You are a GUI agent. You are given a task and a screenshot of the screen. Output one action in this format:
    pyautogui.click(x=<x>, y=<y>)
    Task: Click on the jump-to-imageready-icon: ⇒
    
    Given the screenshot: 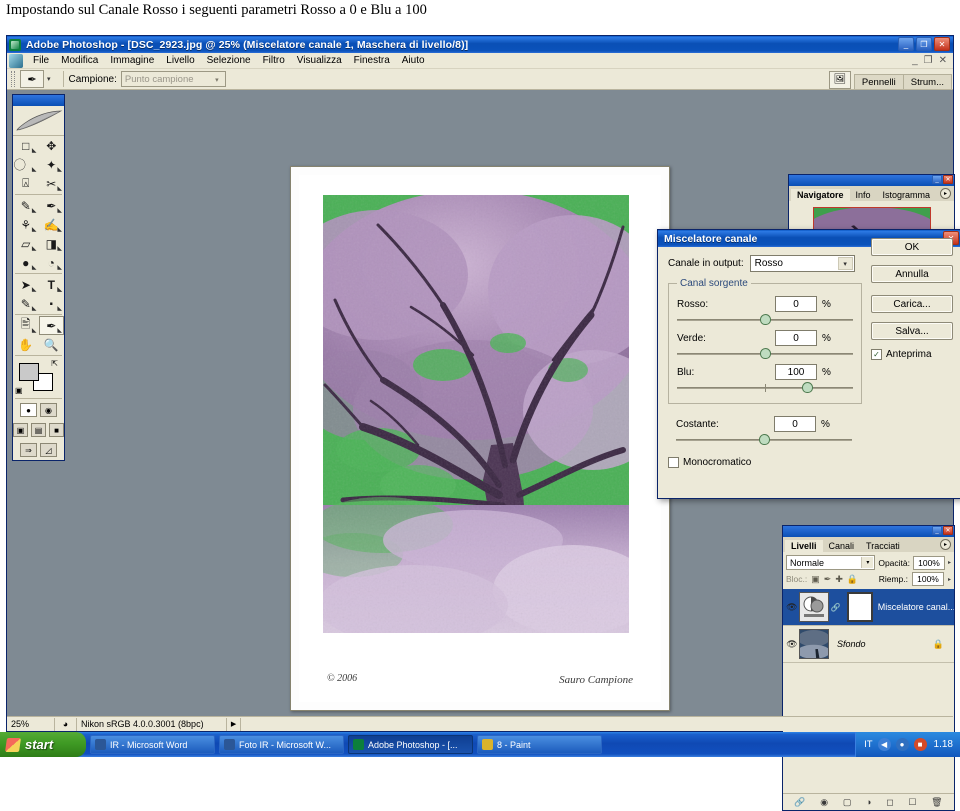 What is the action you would take?
    pyautogui.click(x=28, y=450)
    